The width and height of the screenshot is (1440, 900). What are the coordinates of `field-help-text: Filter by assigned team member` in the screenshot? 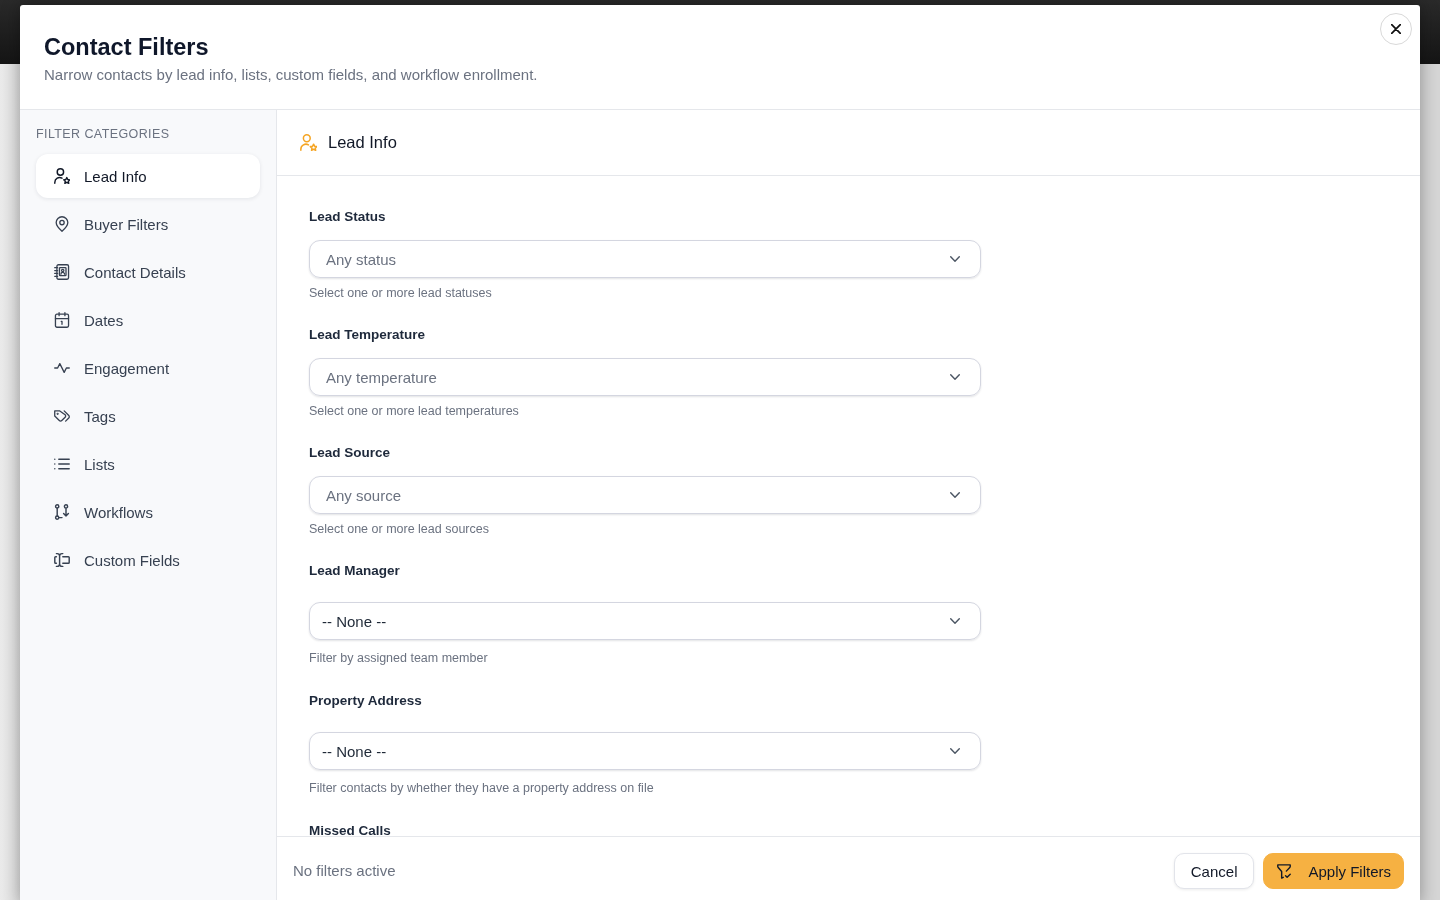 It's located at (398, 658).